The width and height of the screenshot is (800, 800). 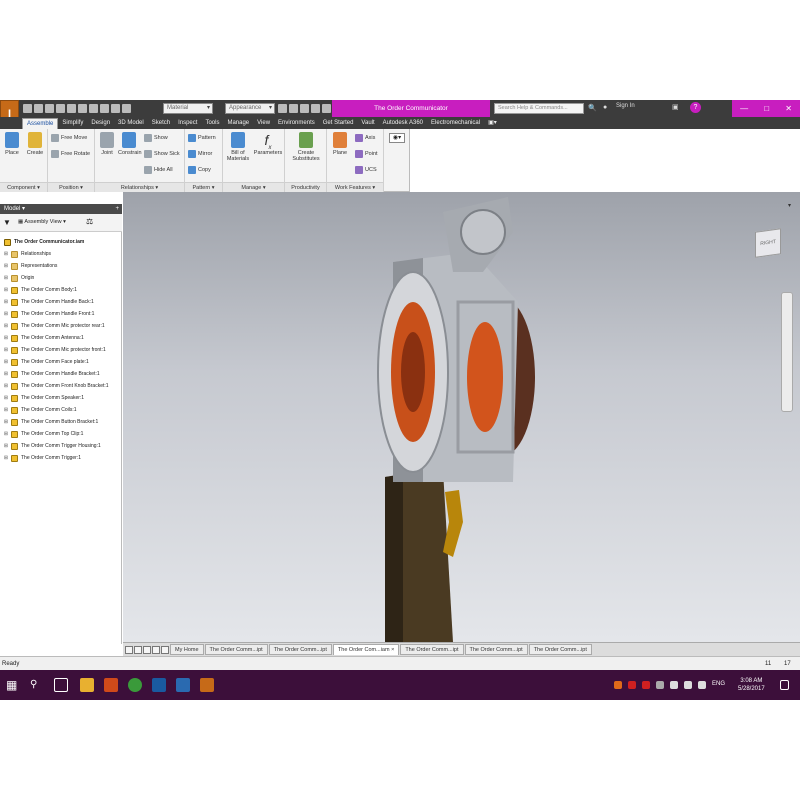 I want to click on point-button: Point, so click(x=366, y=154).